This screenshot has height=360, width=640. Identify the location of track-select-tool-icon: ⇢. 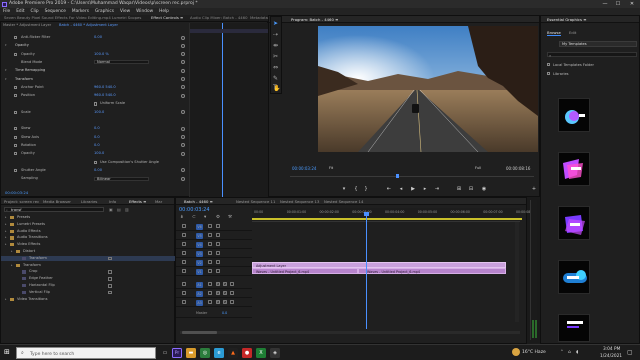
(275, 34).